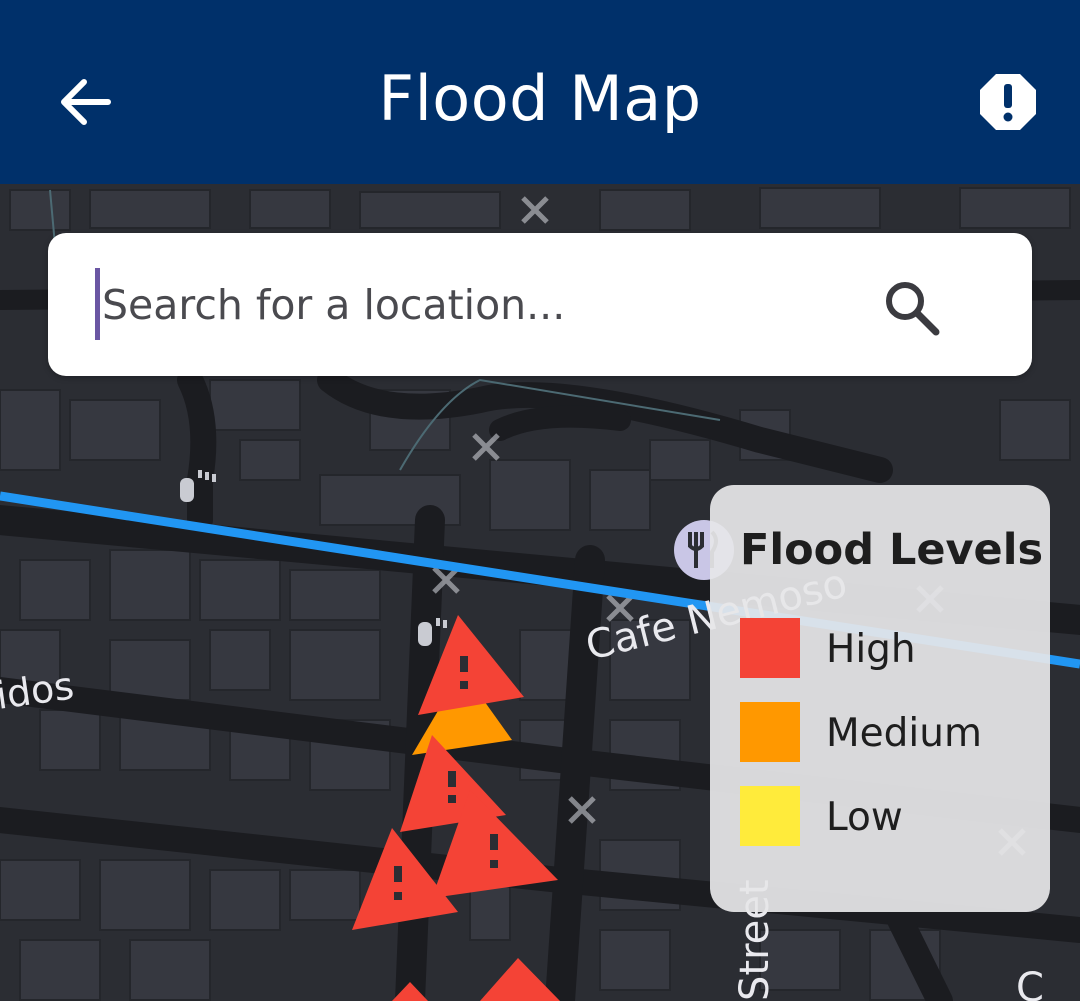 This screenshot has height=1001, width=1080. What do you see at coordinates (892, 550) in the screenshot?
I see `legend-title: Flood Levels` at bounding box center [892, 550].